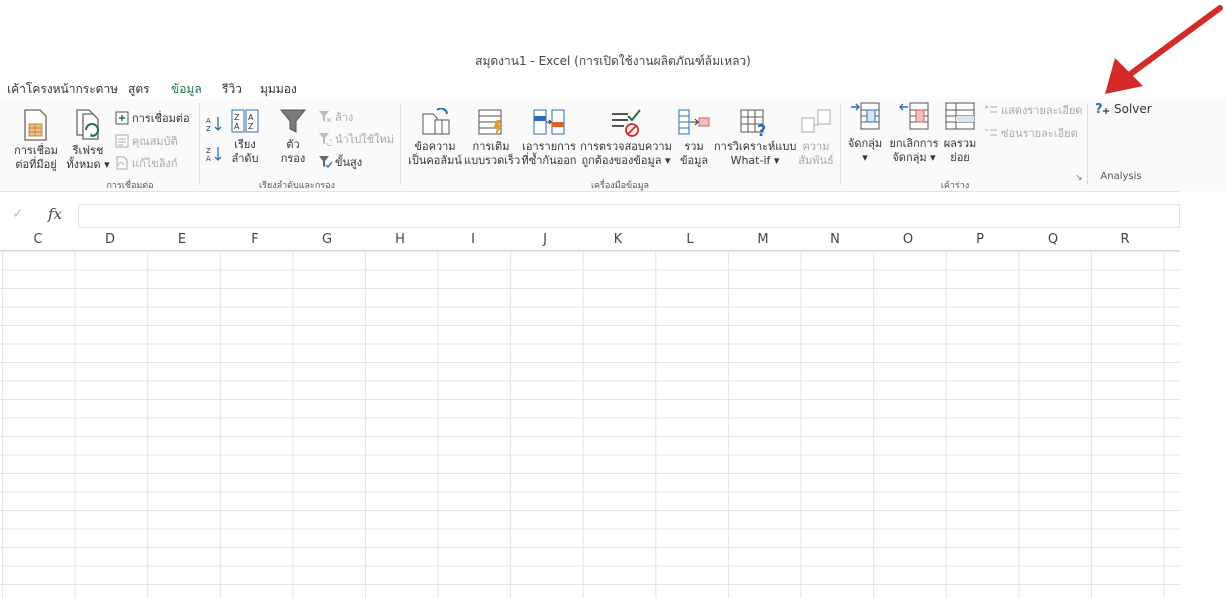 This screenshot has width=1226, height=598. I want to click on dialog-launcher-icon: ↘, so click(1079, 178).